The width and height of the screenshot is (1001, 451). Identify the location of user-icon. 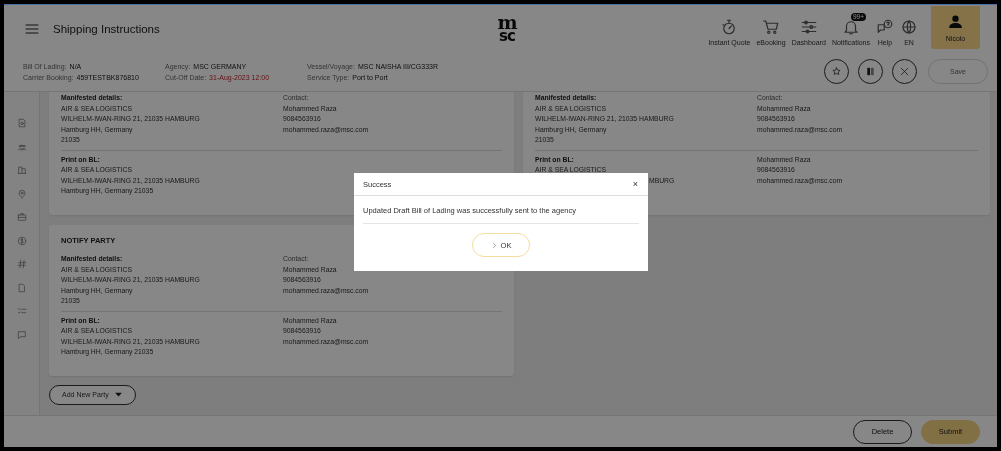
(955, 21).